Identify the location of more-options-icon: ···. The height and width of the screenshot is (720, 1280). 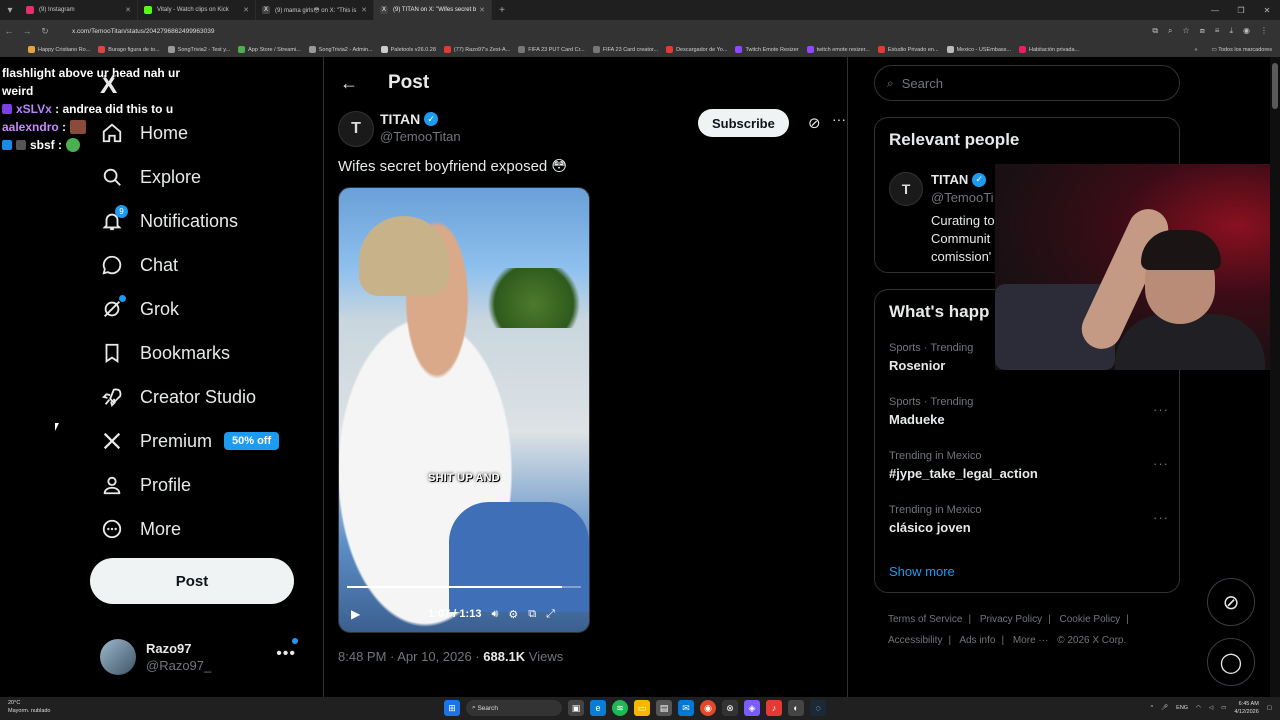
(839, 119).